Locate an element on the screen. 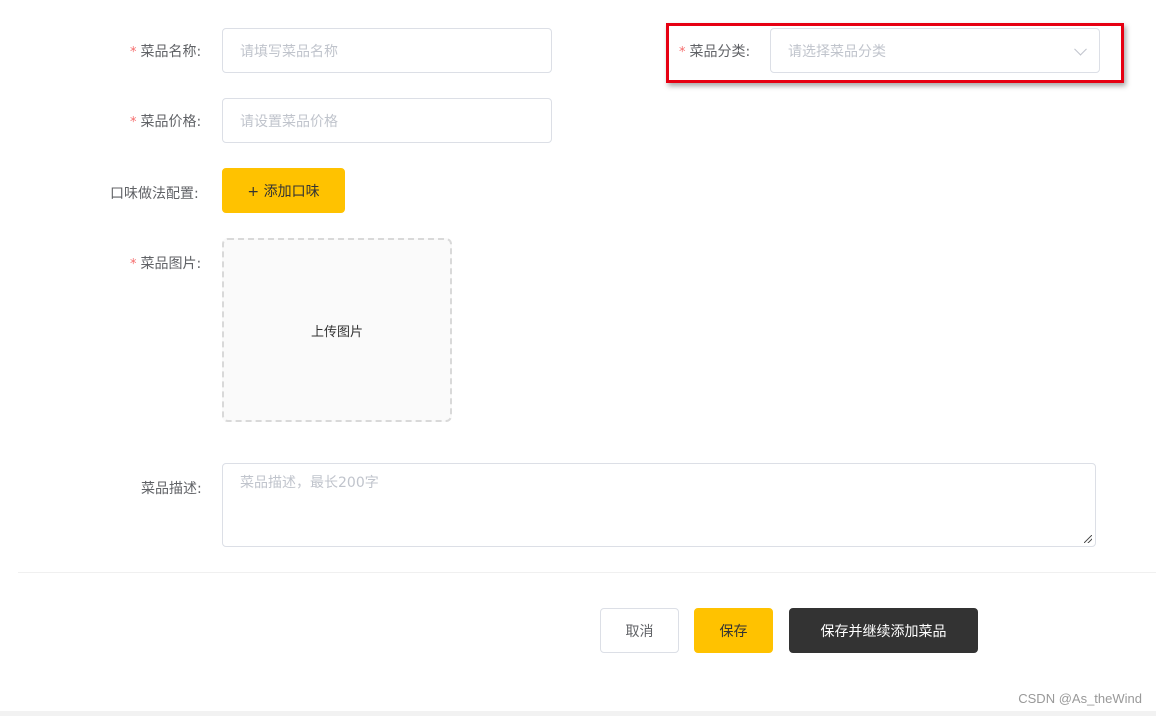  upload-image-text: 上传图片 is located at coordinates (336, 332).